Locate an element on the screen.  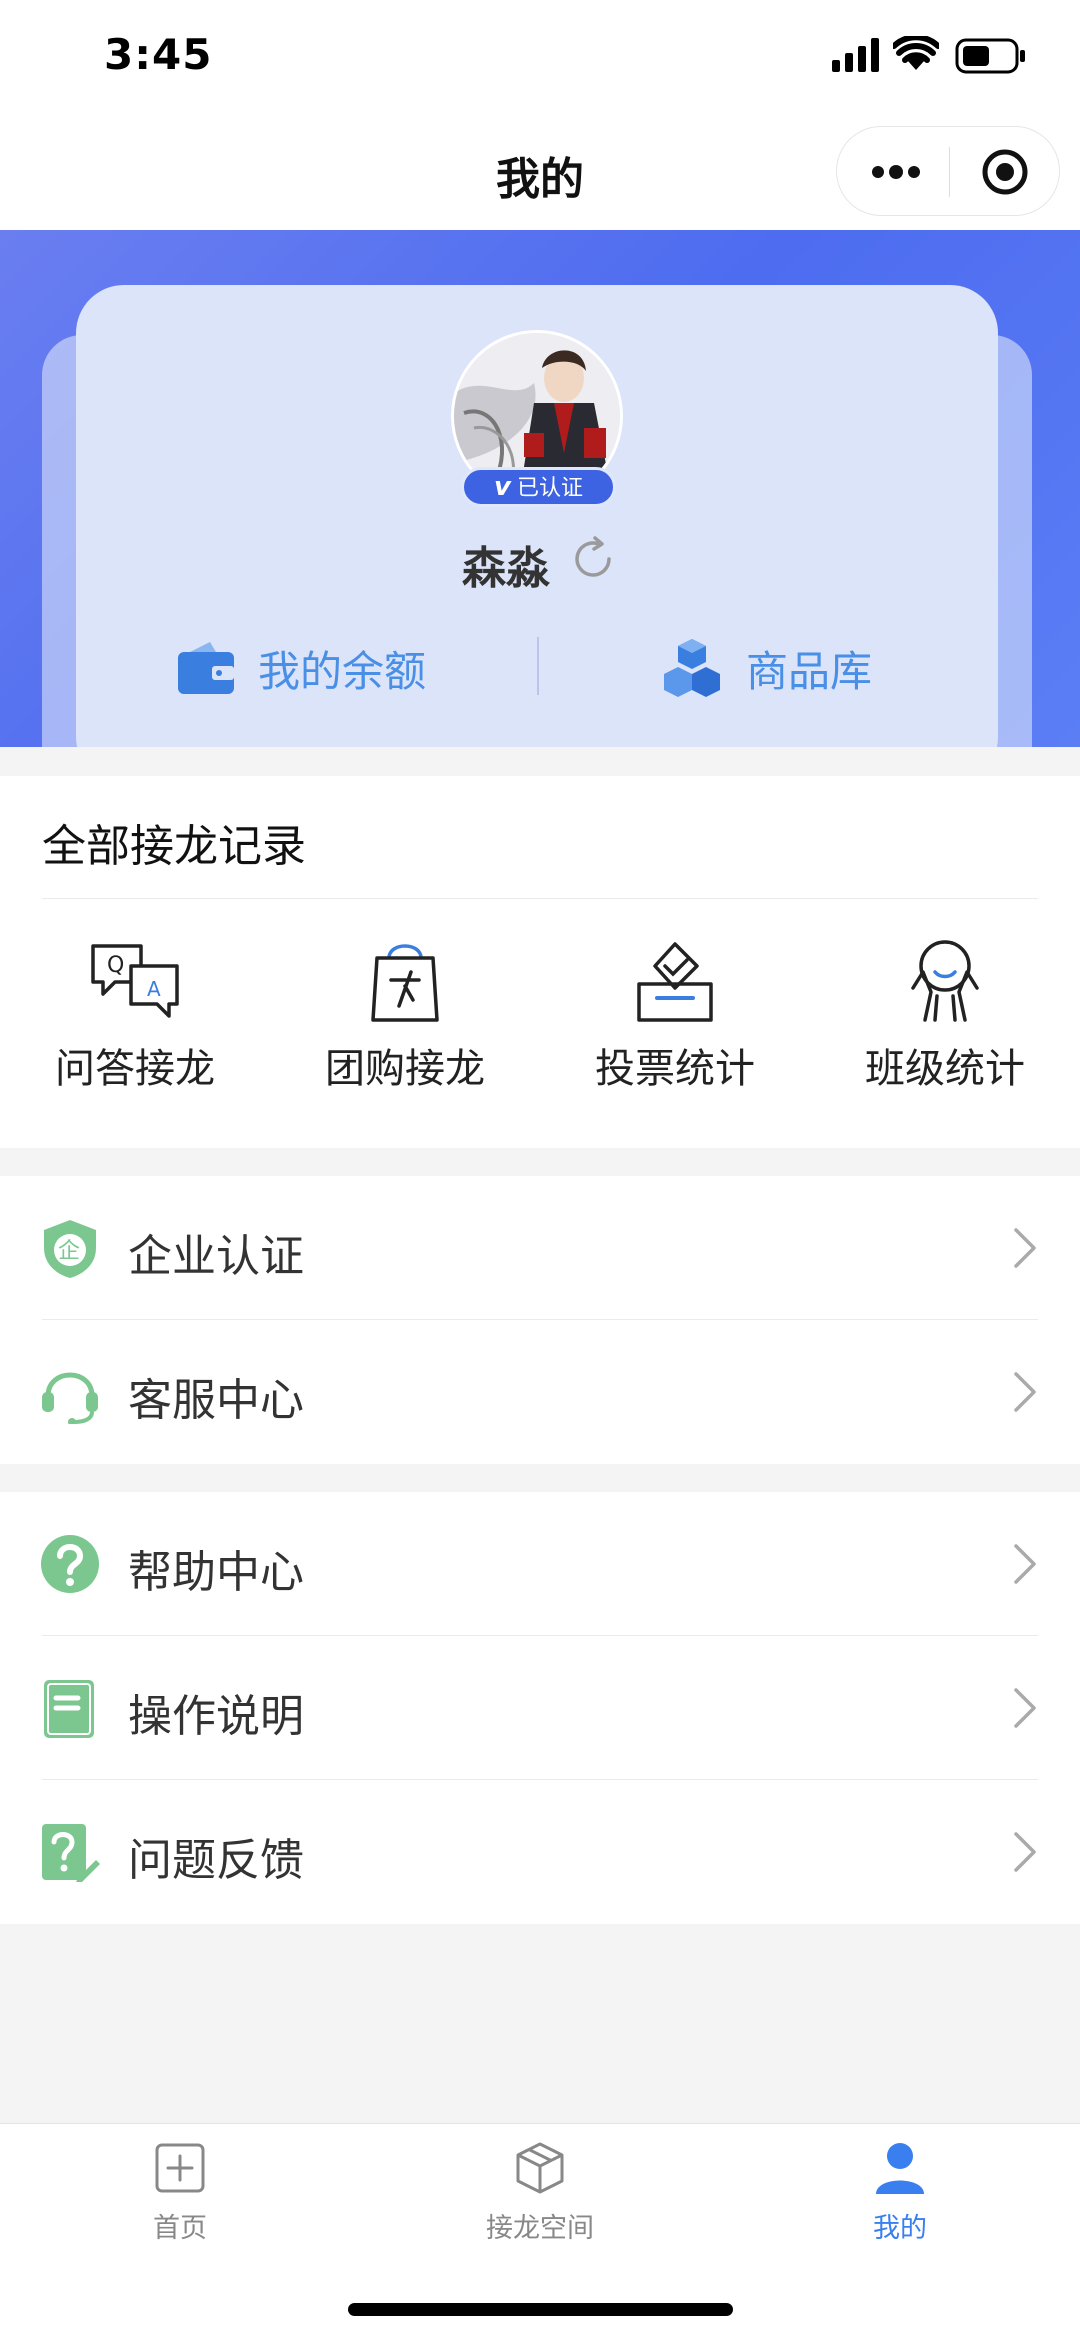
records-title: 全部接龙记录 is located at coordinates (174, 842).